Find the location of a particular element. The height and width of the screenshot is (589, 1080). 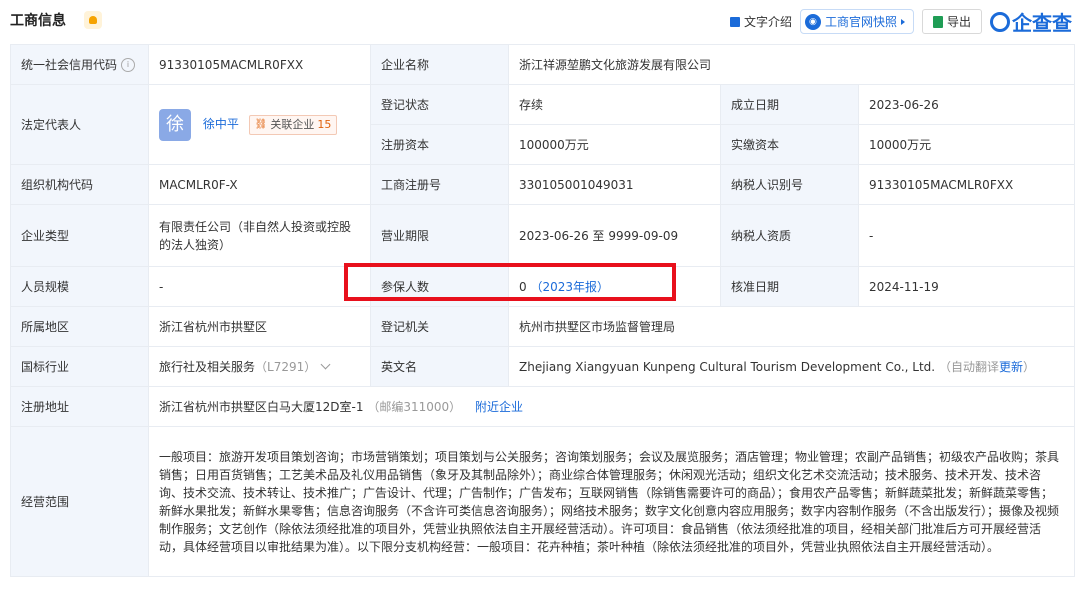

address-label: 注册地址 is located at coordinates (79, 406).